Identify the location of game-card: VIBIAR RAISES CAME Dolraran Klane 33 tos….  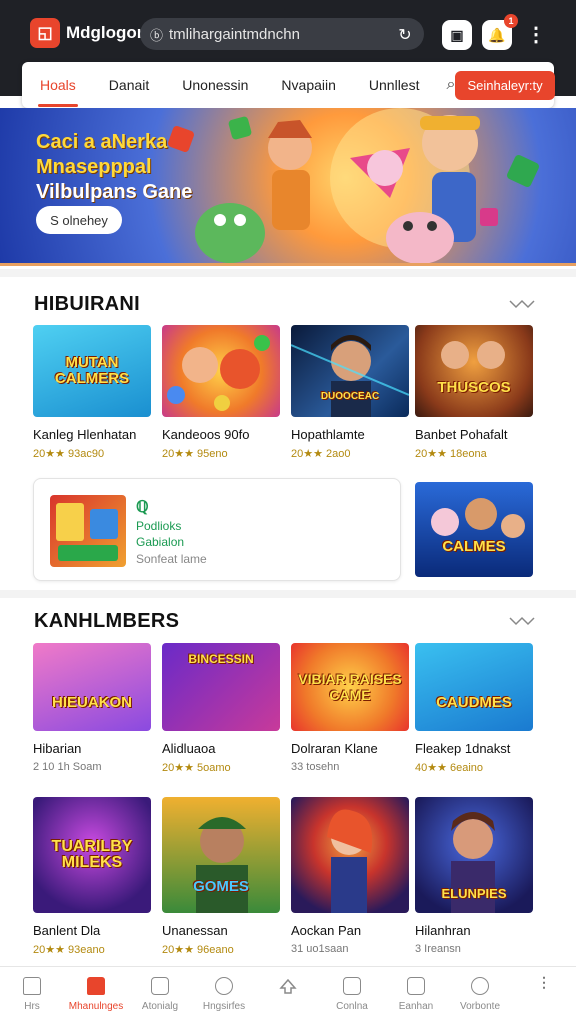
(350, 708).